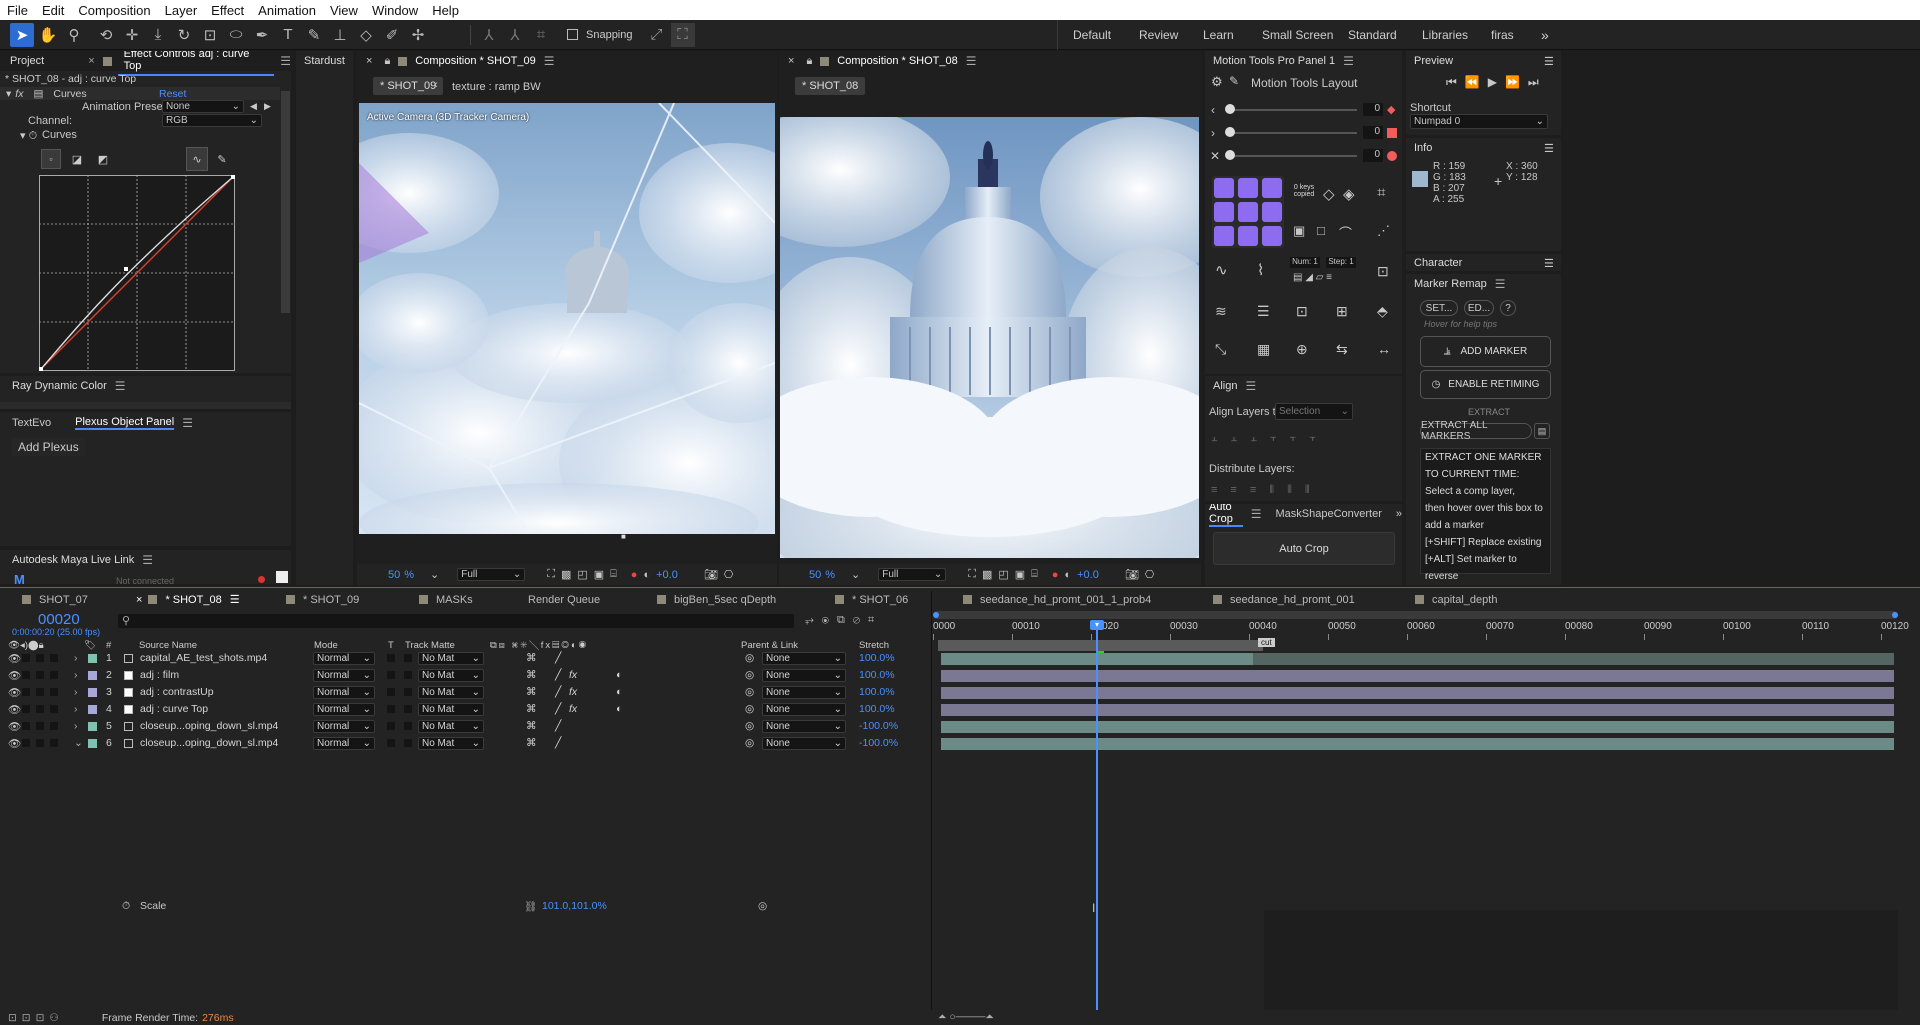 The height and width of the screenshot is (1025, 1920). Describe the element at coordinates (1092, 35) in the screenshot. I see `workspace-default: Default` at that location.